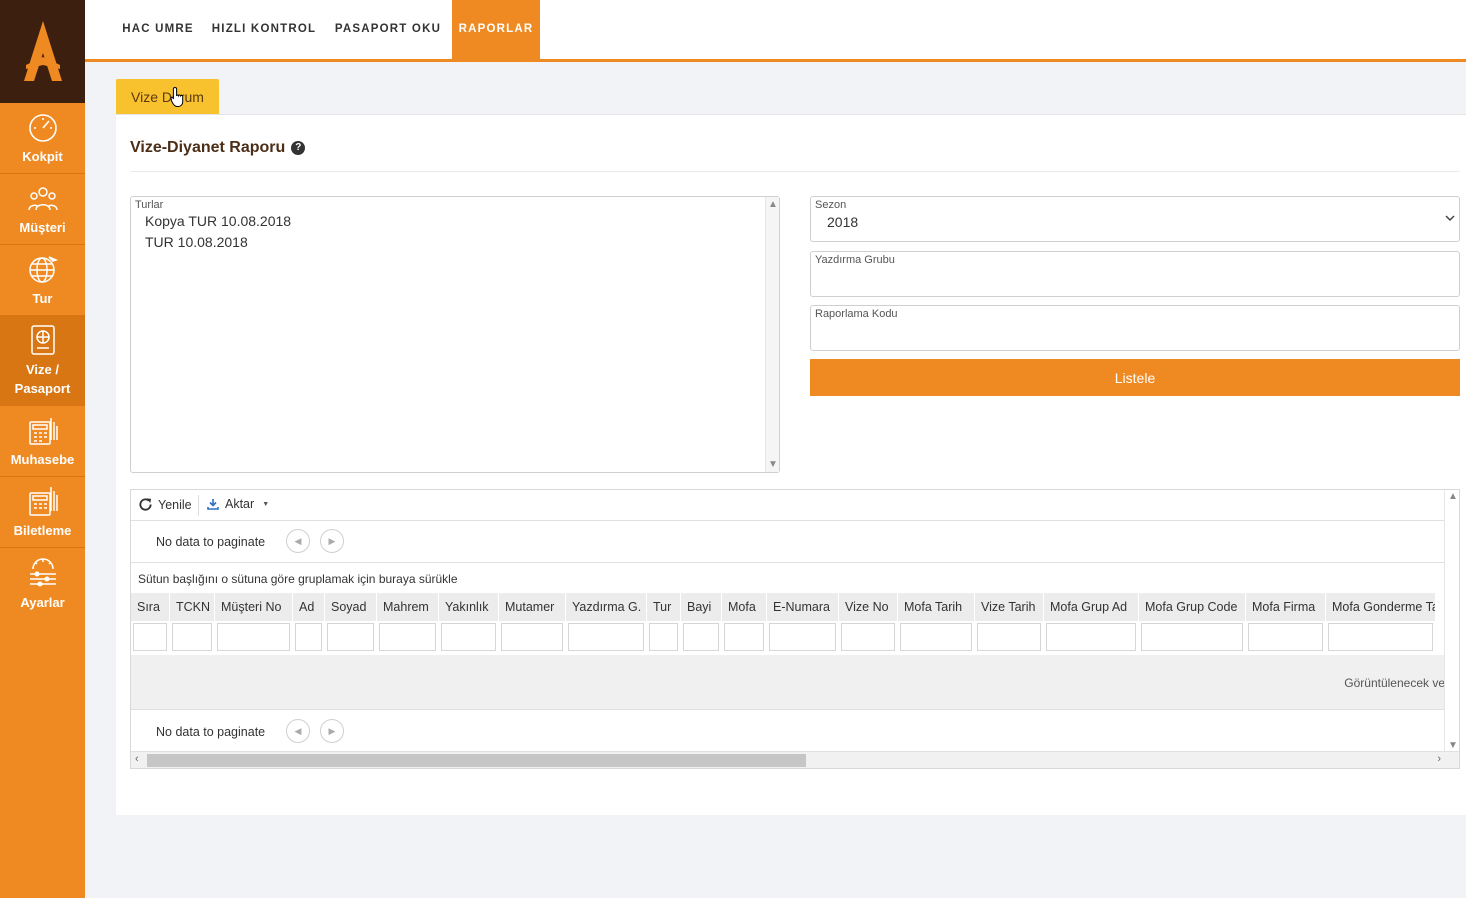 The width and height of the screenshot is (1466, 898). What do you see at coordinates (150, 607) in the screenshot?
I see `column-header: Sıra` at bounding box center [150, 607].